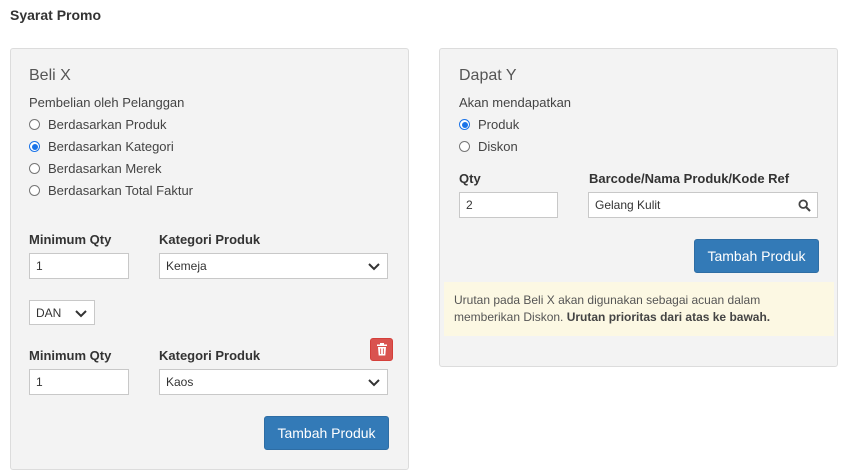 Image resolution: width=843 pixels, height=475 pixels. I want to click on select-value: Kaos, so click(180, 382).